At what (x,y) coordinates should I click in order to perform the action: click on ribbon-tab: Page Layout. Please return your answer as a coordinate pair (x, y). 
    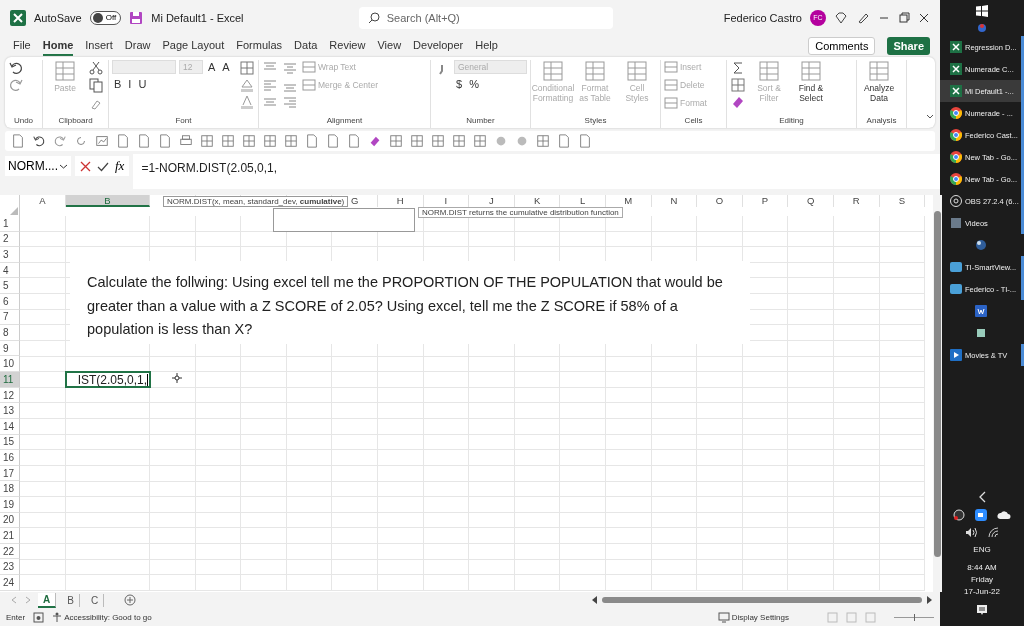
    Looking at the image, I should click on (193, 46).